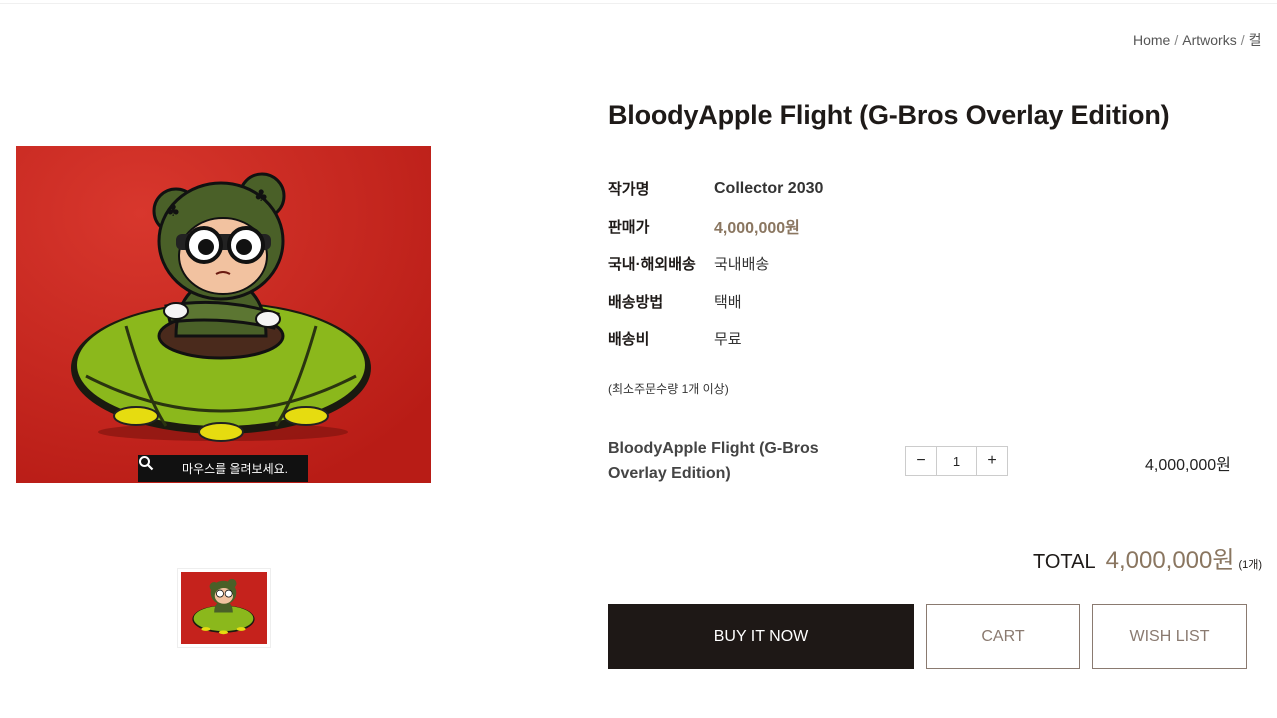  I want to click on spec-value-price: 4,000,000원, so click(757, 229).